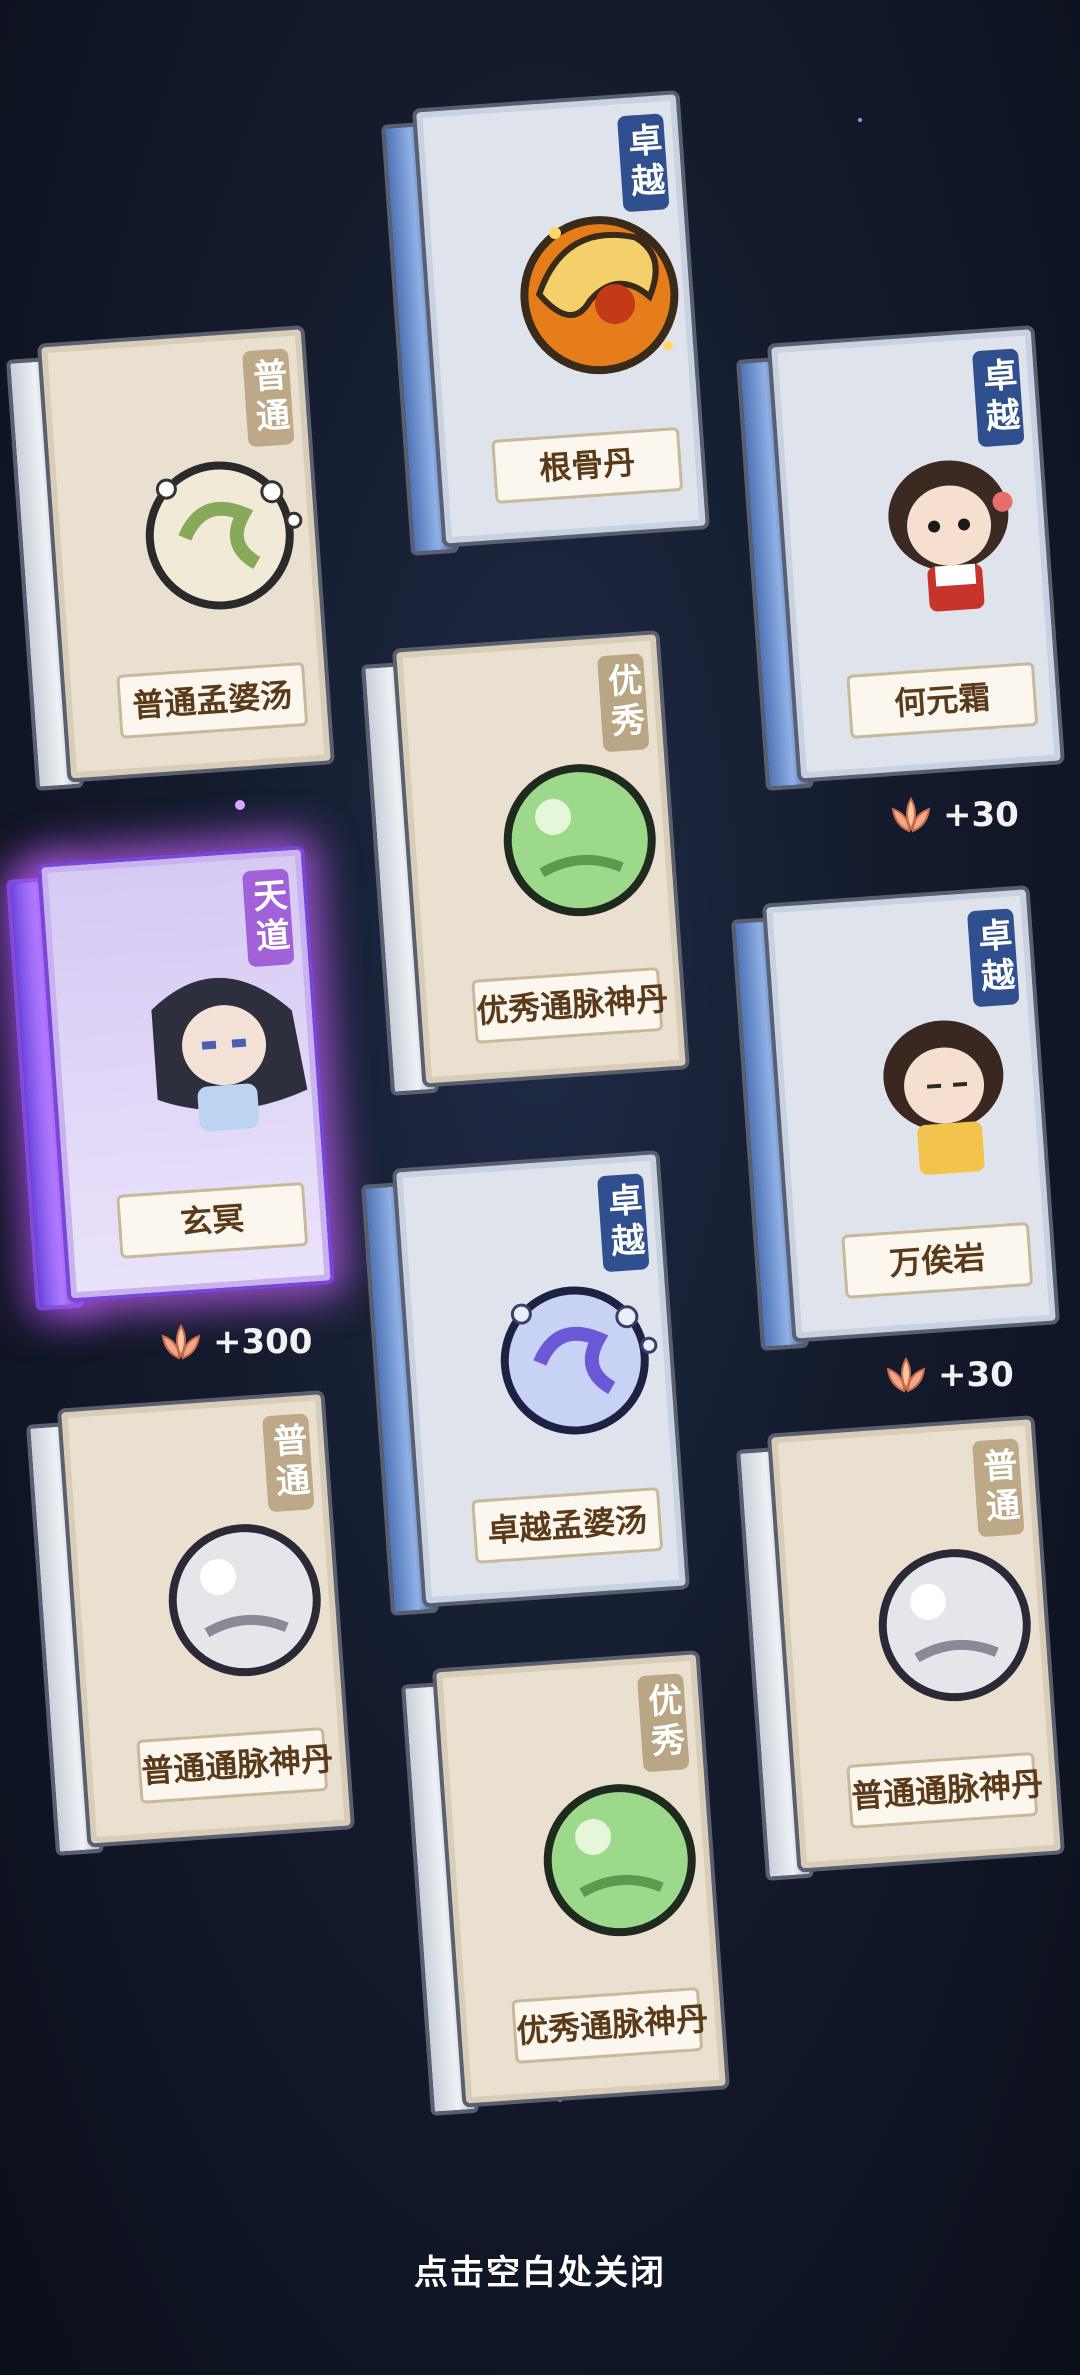 Image resolution: width=1080 pixels, height=2375 pixels. I want to click on card-name: 玄冥, so click(212, 1220).